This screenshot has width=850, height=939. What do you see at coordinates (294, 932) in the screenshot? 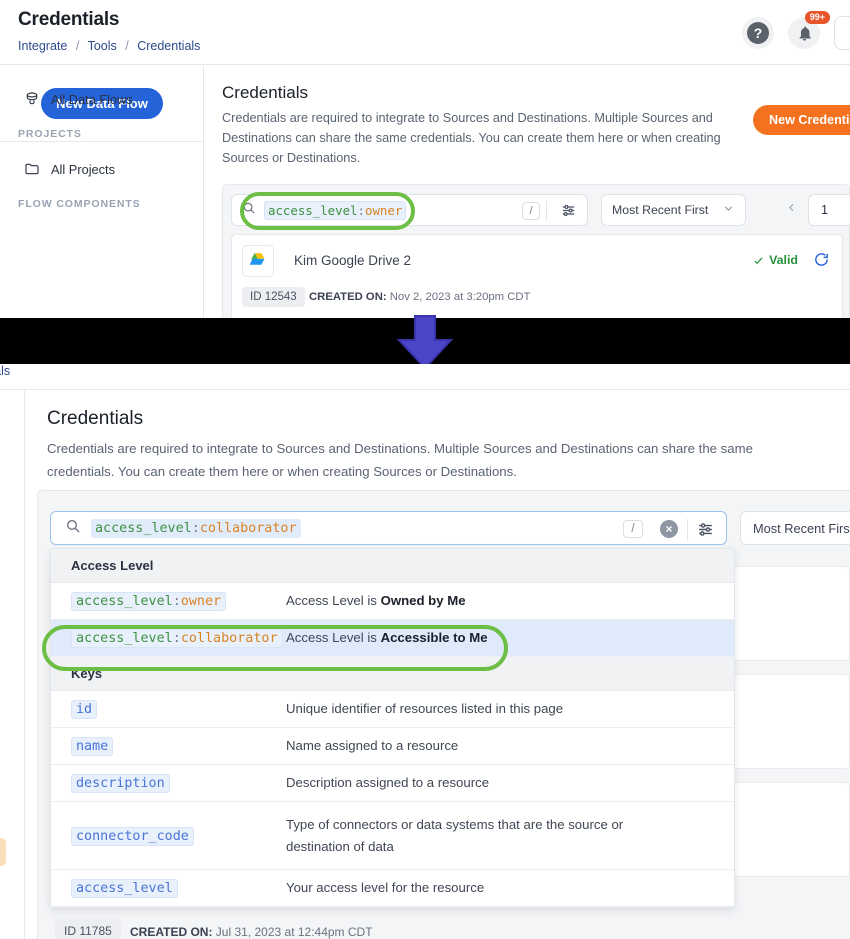
I see `created-on-value: Jul 31, 2023 at 12:44pm CDT` at bounding box center [294, 932].